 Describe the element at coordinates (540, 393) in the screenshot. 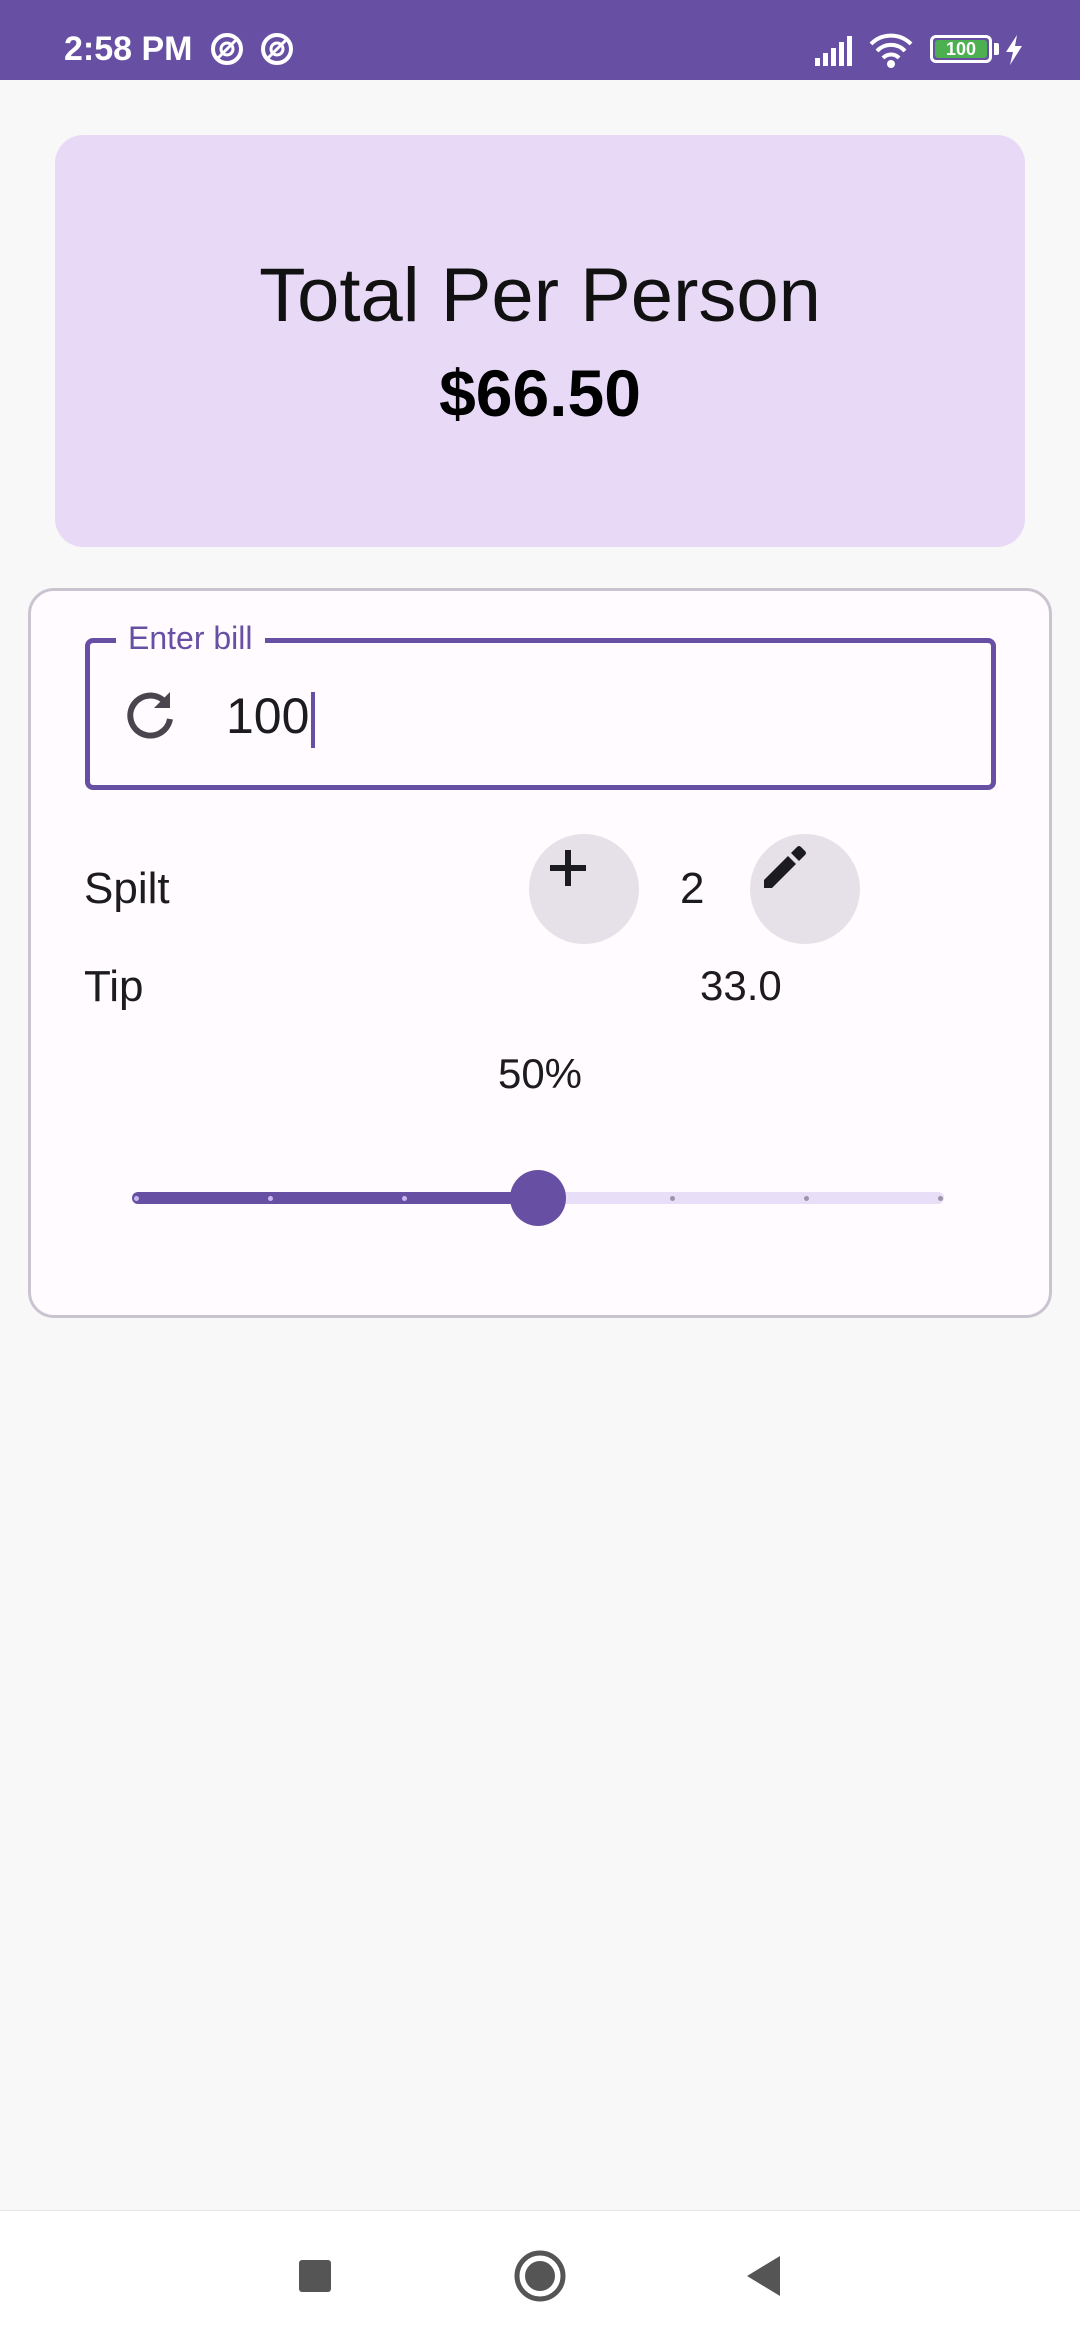

I see `total-value: $66.50` at that location.